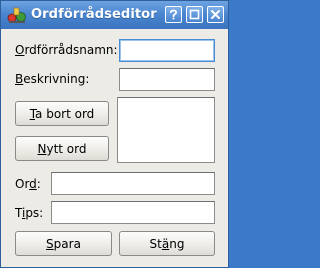 This screenshot has width=320, height=268. Describe the element at coordinates (28, 184) in the screenshot. I see `ord-label: Ord:` at that location.